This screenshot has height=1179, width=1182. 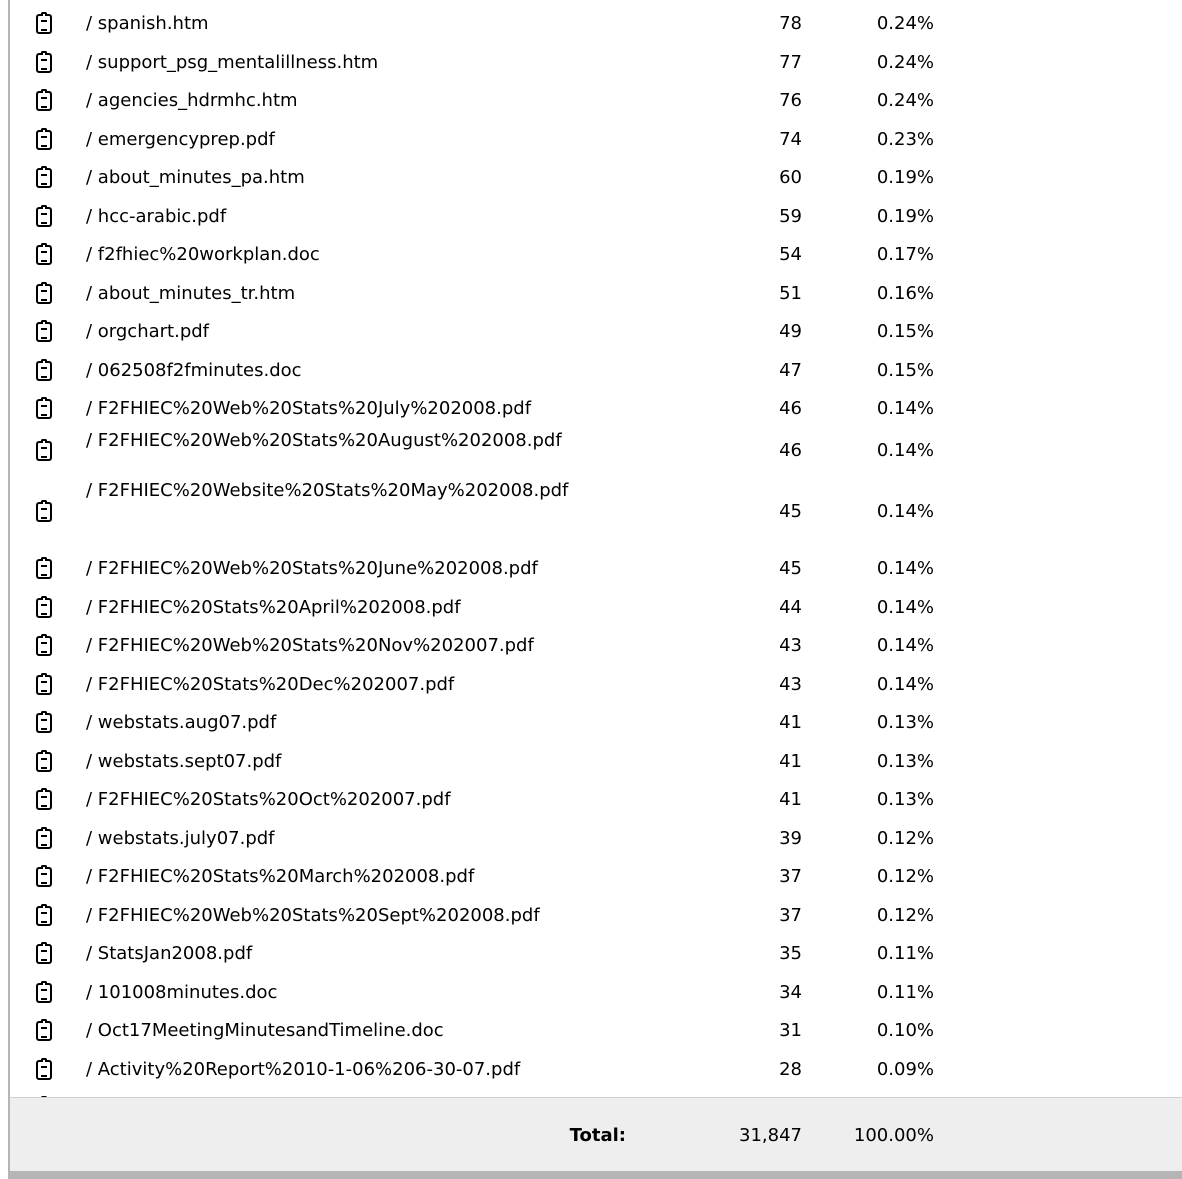 I want to click on total-label: Total:, so click(x=597, y=1135).